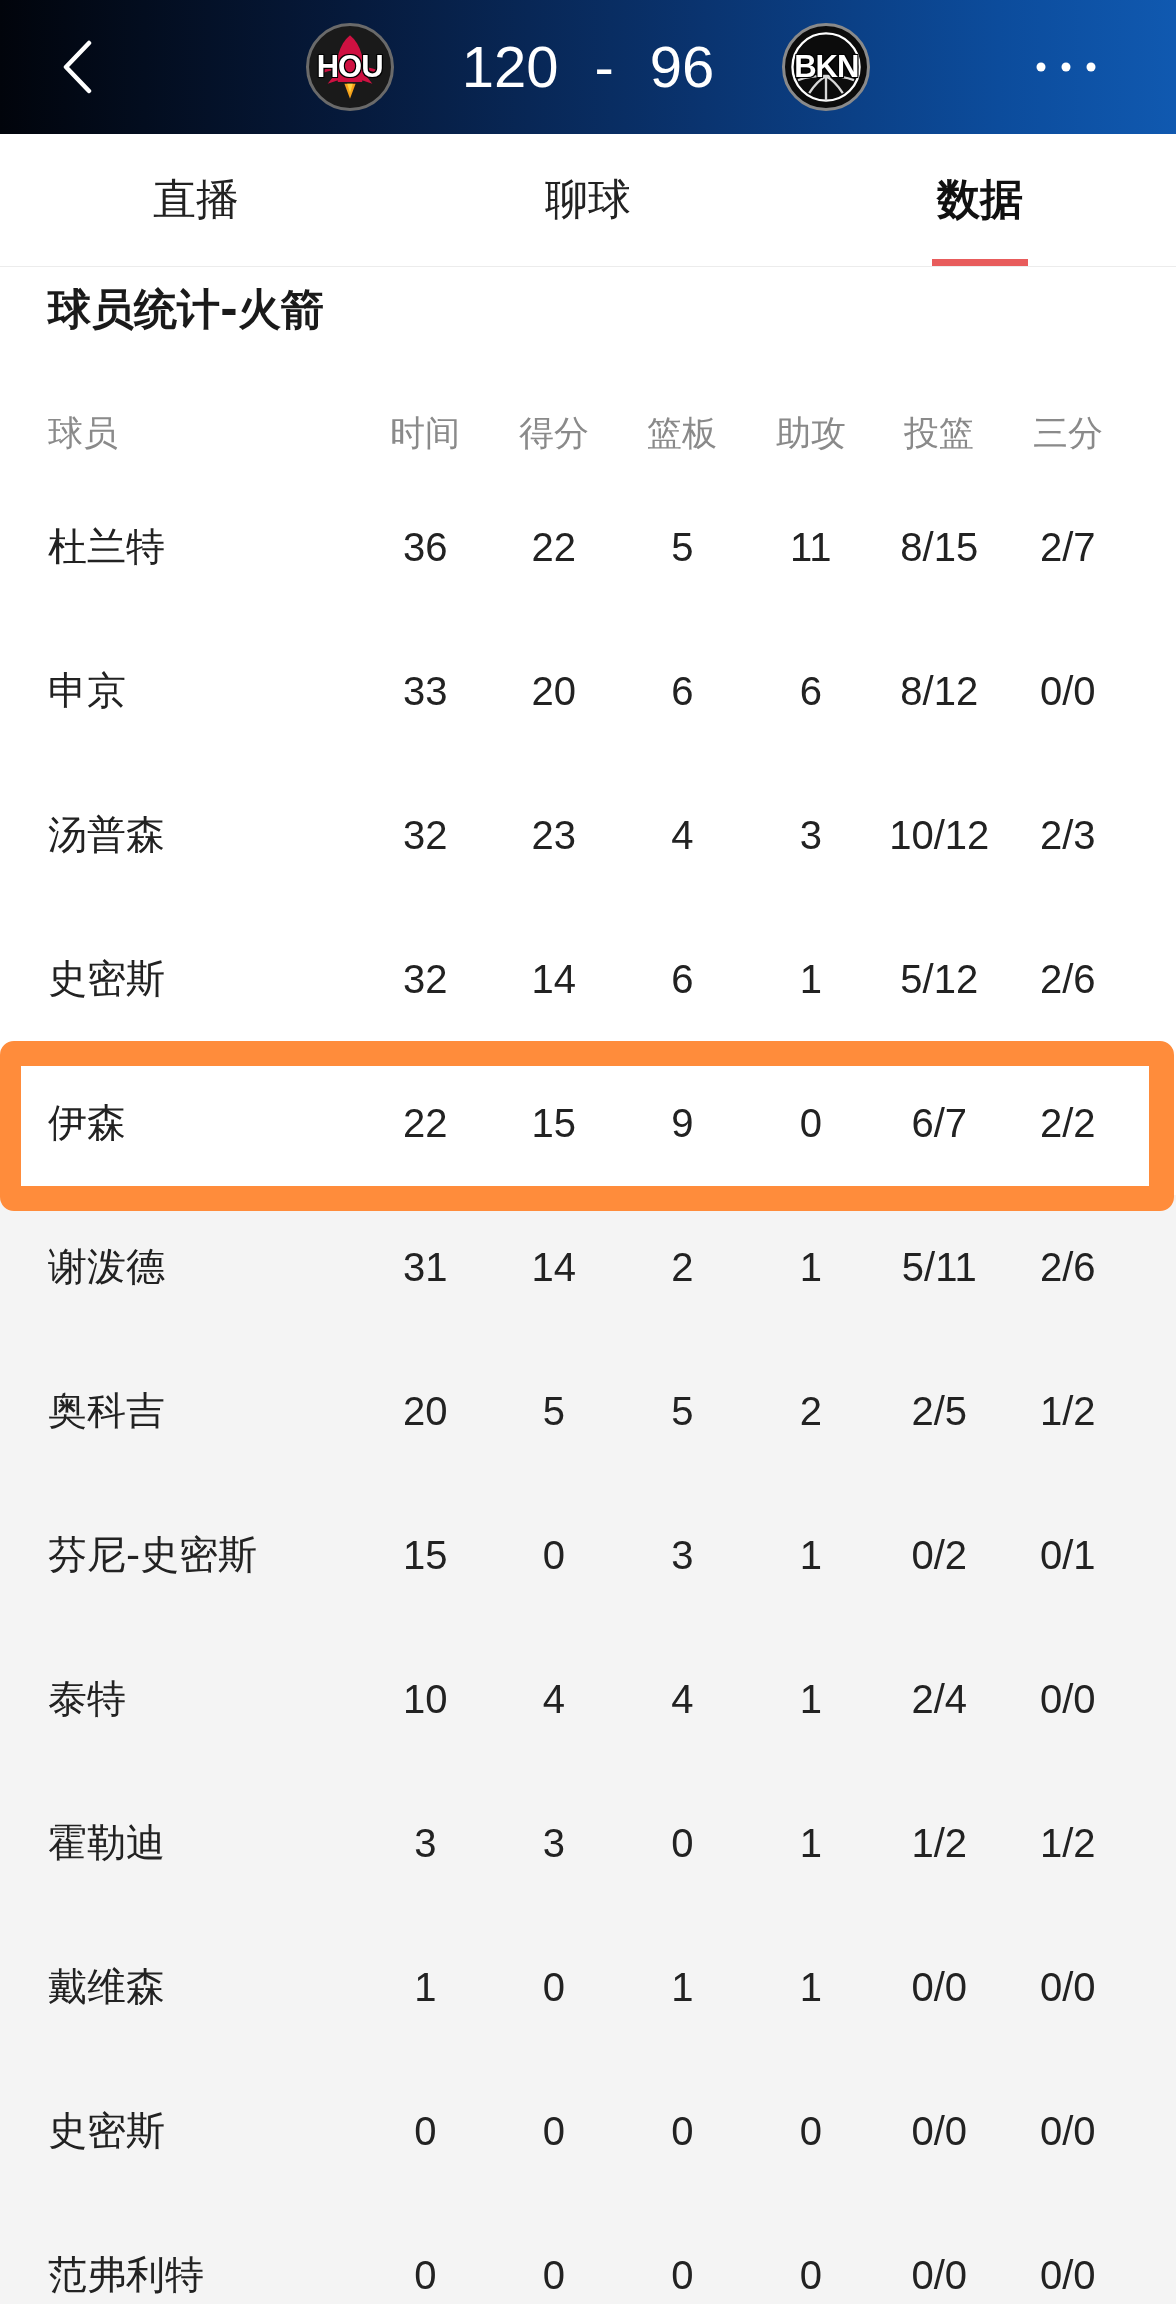 Image resolution: width=1176 pixels, height=2304 pixels. What do you see at coordinates (939, 691) in the screenshot?
I see `table-cell-text: 8/12` at bounding box center [939, 691].